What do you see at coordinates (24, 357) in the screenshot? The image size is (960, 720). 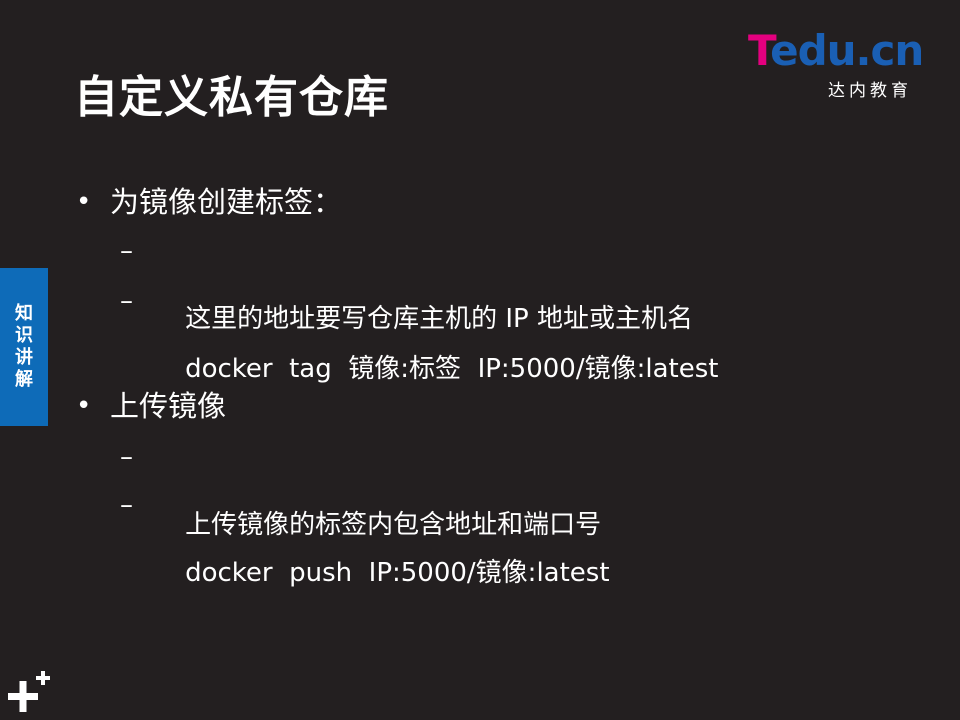 I see `side-tab-char: 讲` at bounding box center [24, 357].